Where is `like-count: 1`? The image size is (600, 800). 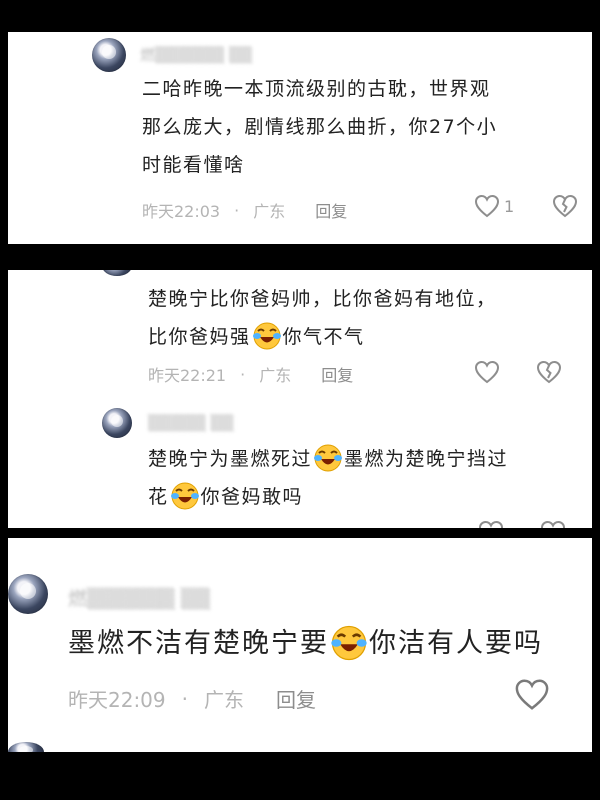 like-count: 1 is located at coordinates (509, 206).